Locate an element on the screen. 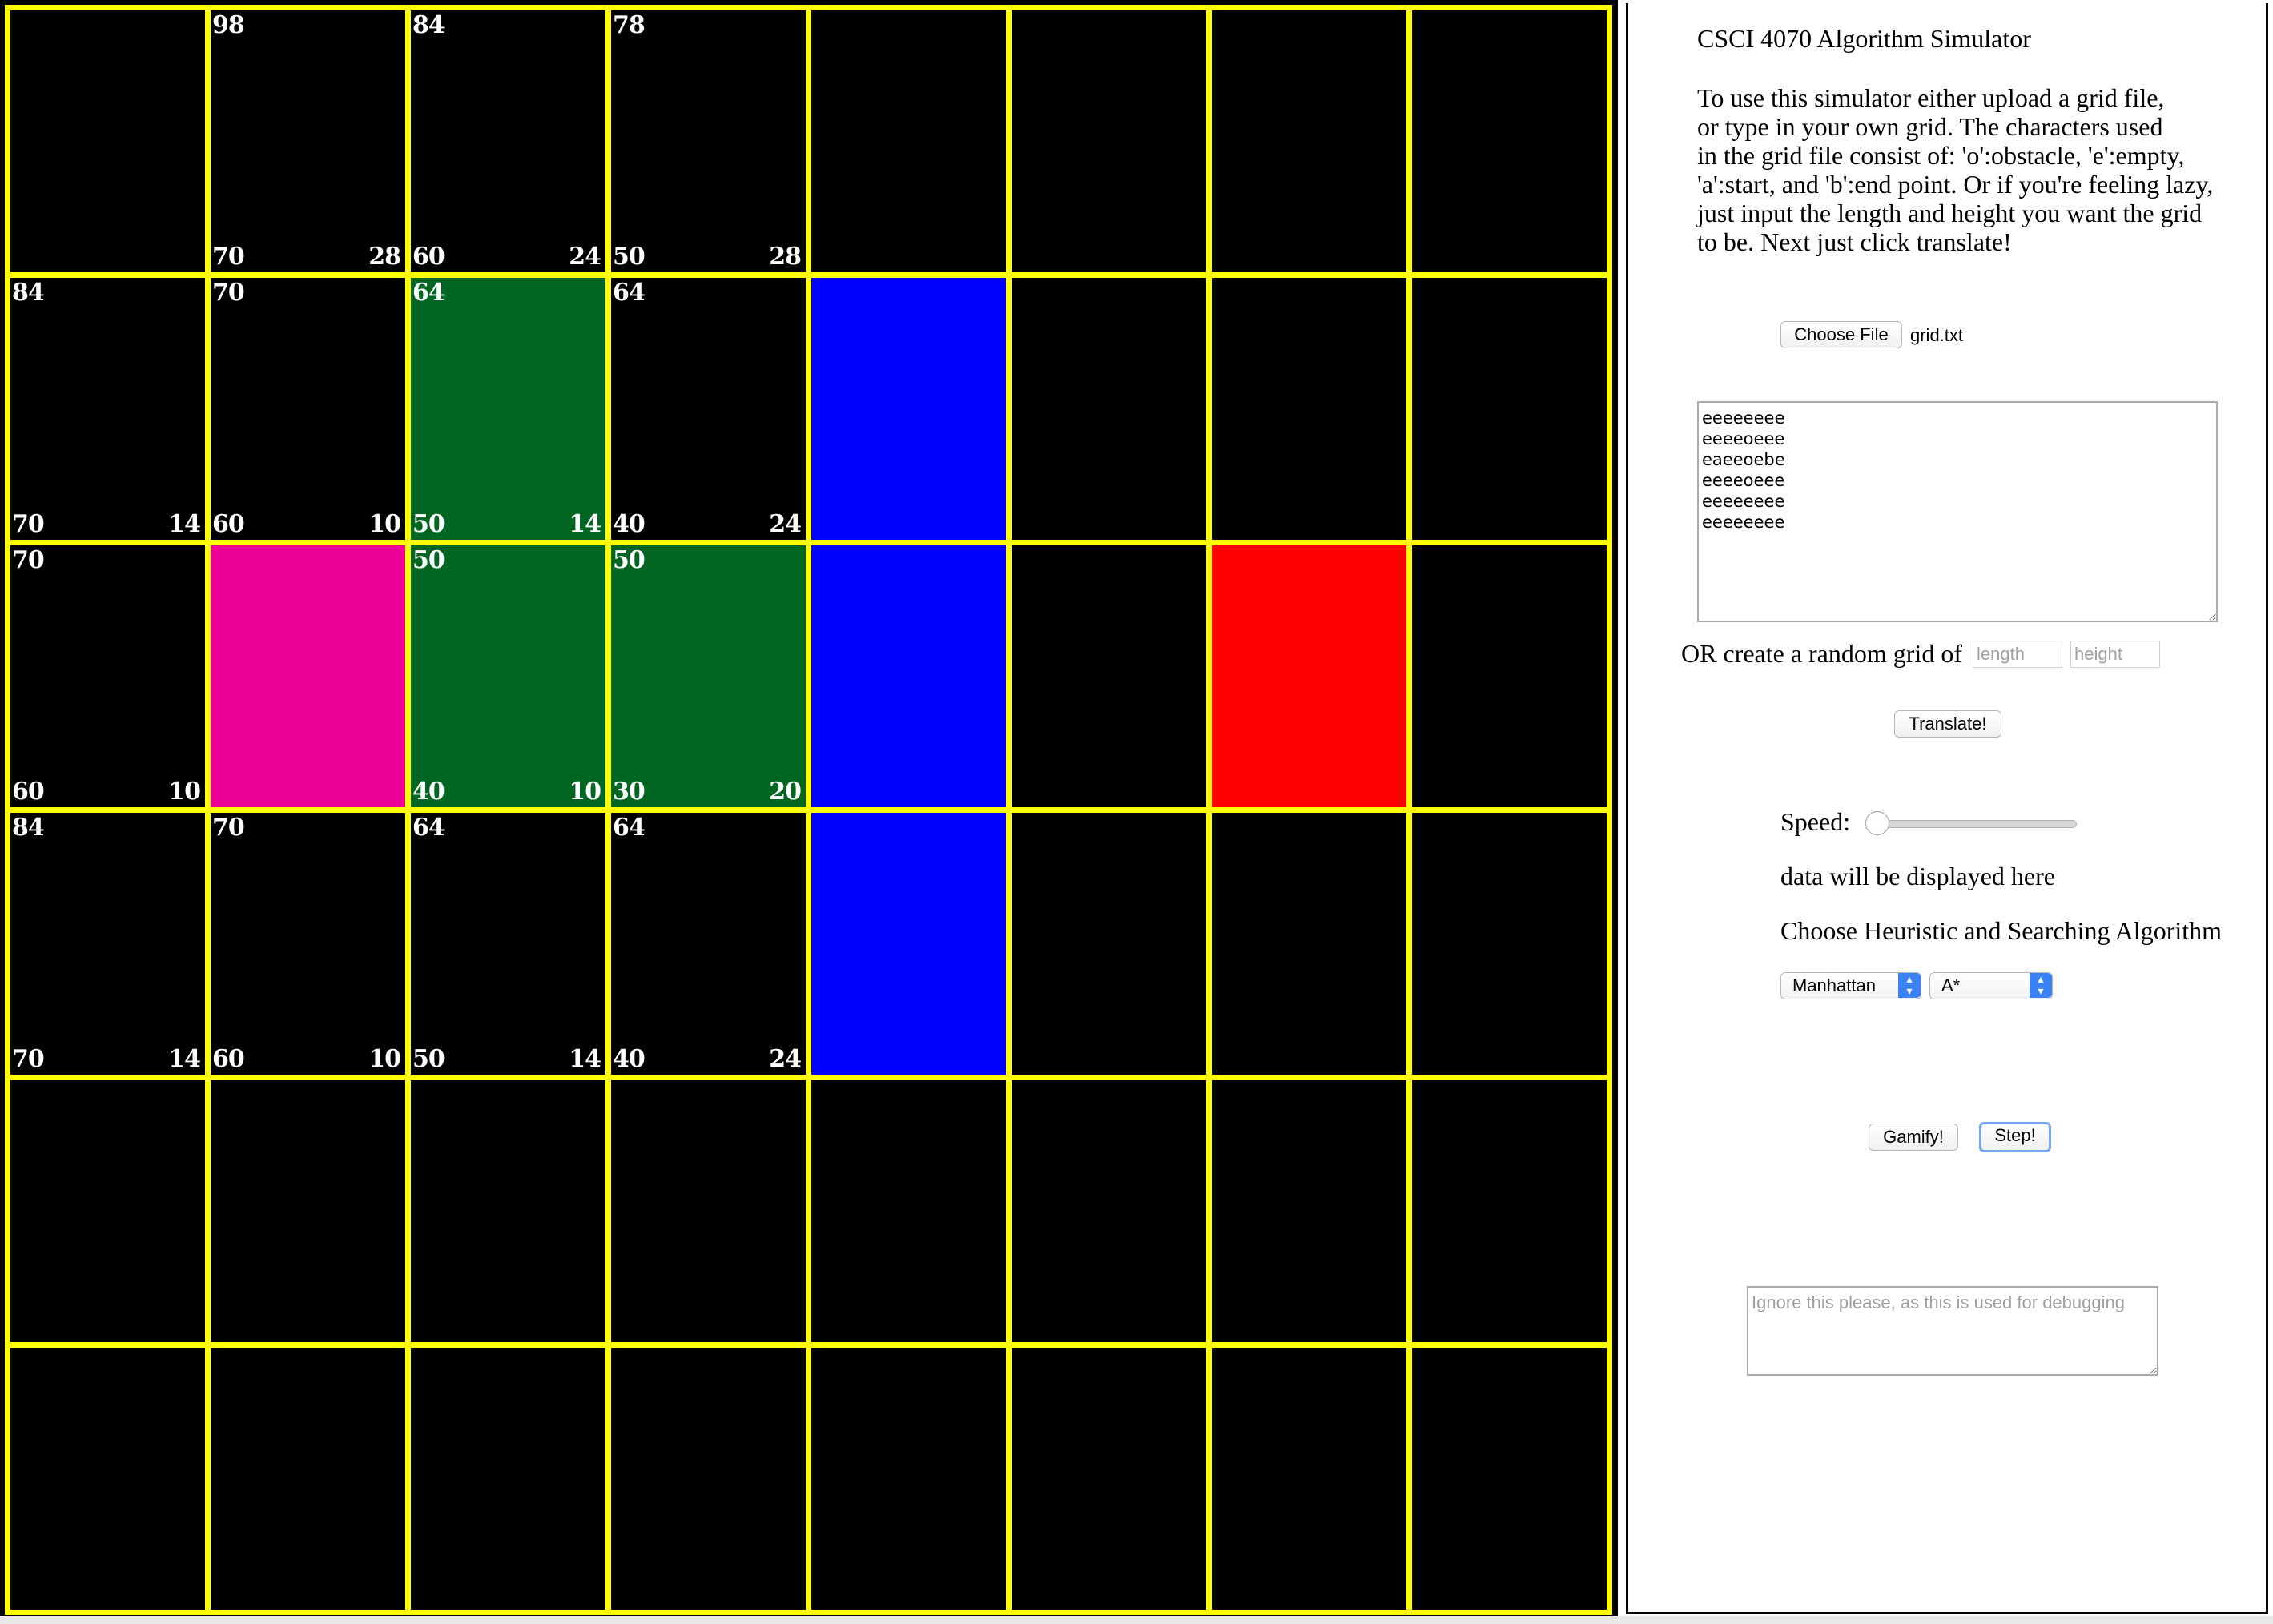  grid-cell-start is located at coordinates (308, 676).